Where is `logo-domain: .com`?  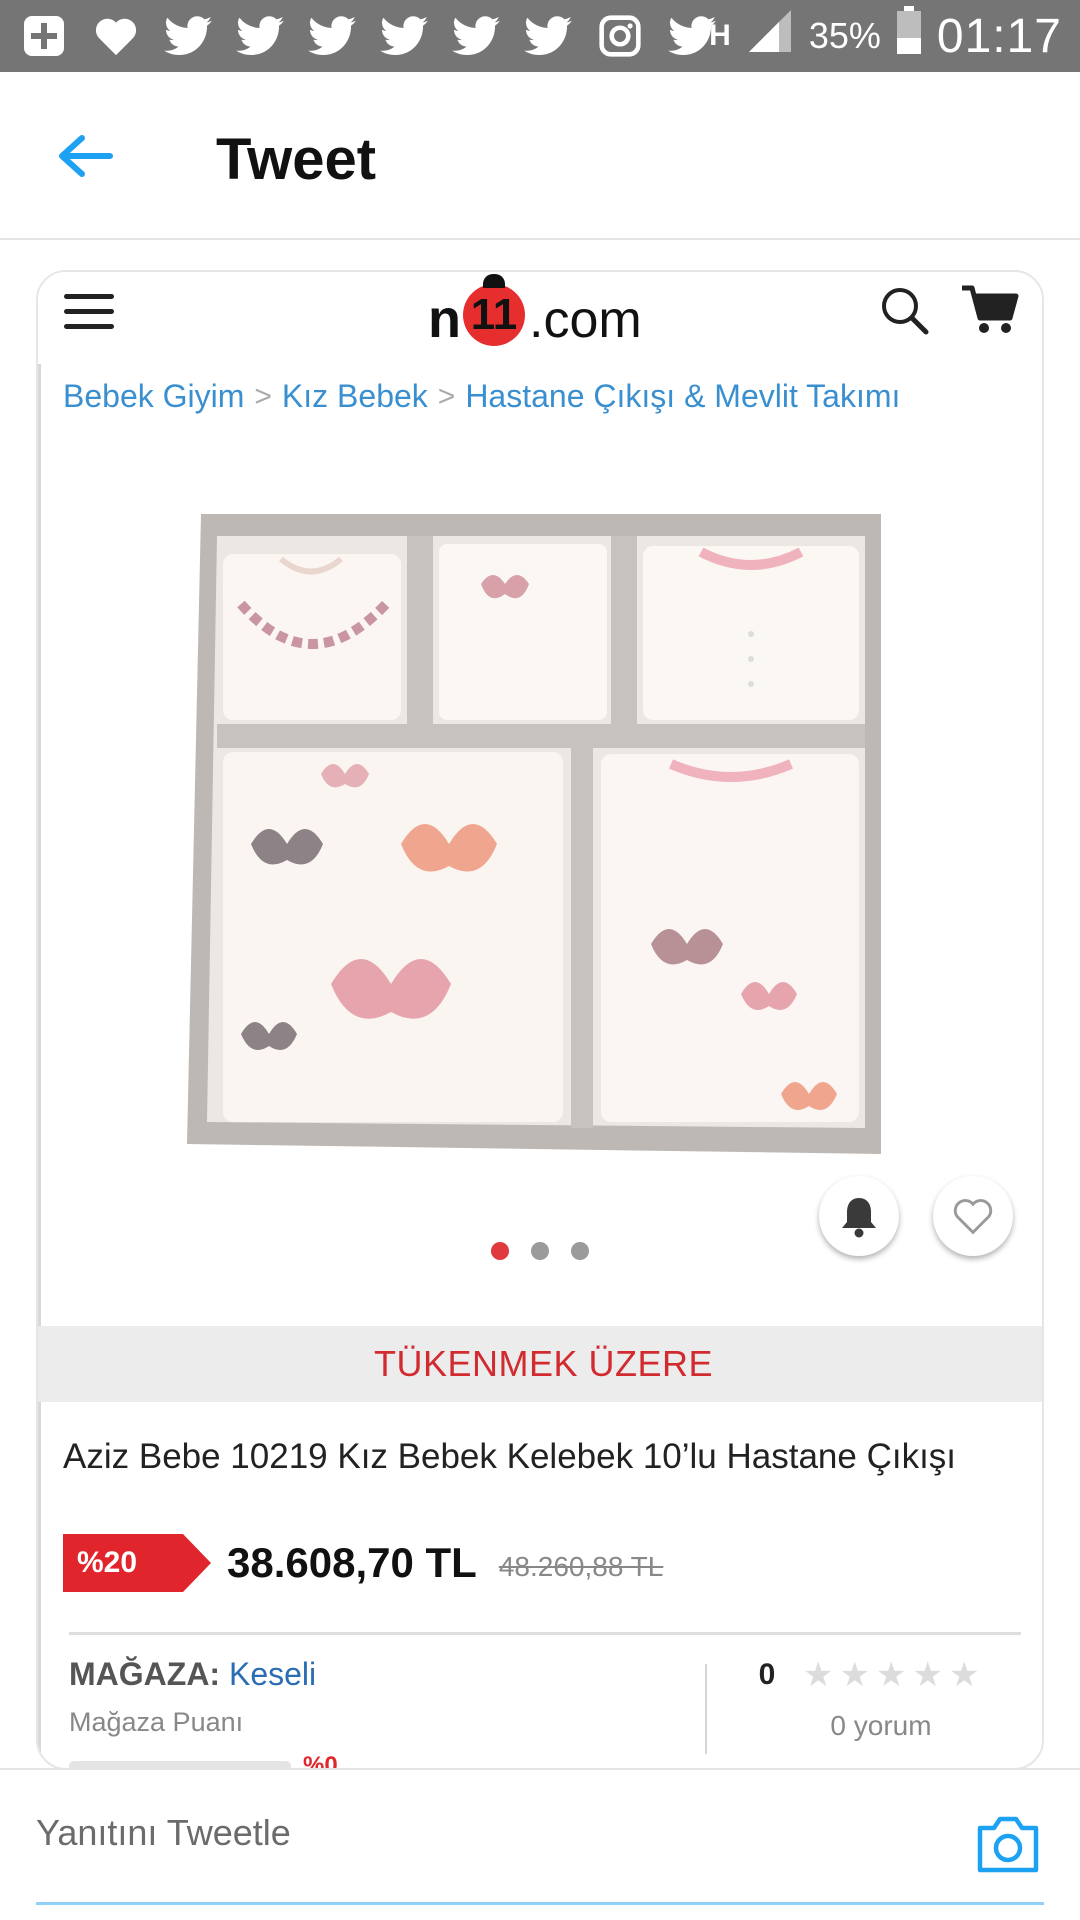 logo-domain: .com is located at coordinates (585, 320).